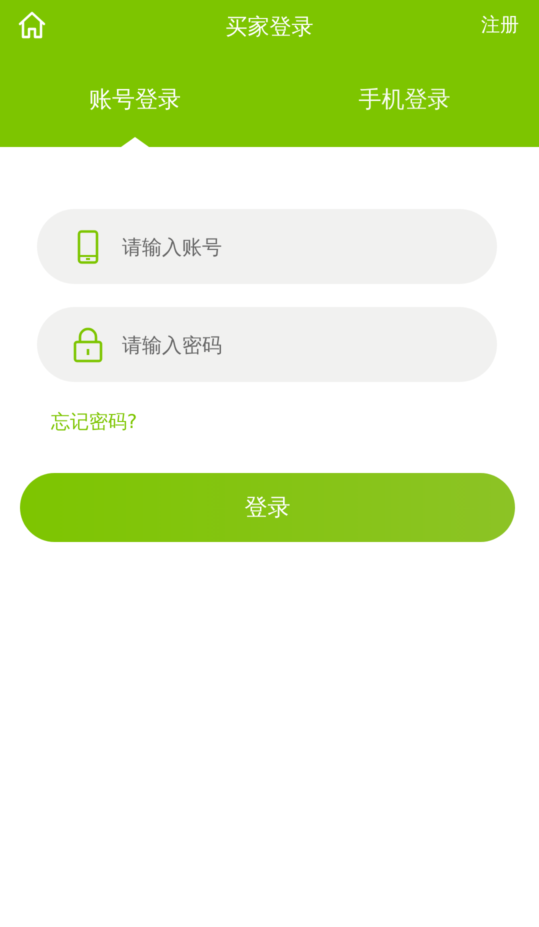  Describe the element at coordinates (32, 25) in the screenshot. I see `home-icon` at that location.